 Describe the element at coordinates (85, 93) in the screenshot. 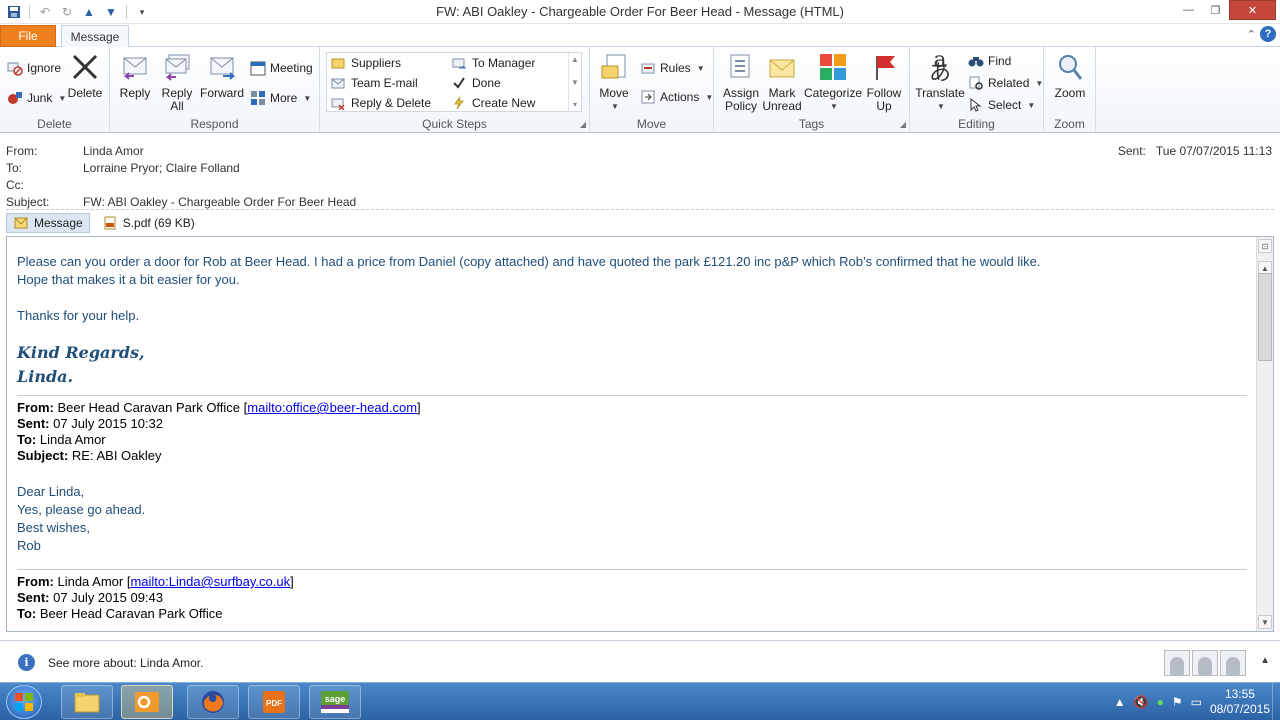

I see `delete-label: Delete` at that location.